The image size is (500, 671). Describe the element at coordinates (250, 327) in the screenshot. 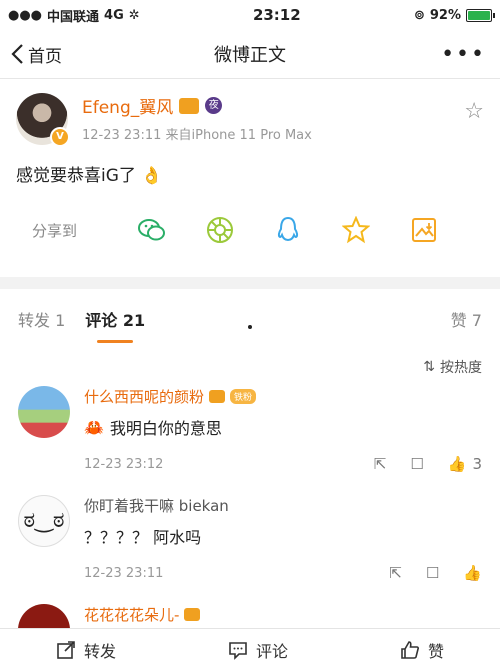

I see `cursor-dot` at that location.